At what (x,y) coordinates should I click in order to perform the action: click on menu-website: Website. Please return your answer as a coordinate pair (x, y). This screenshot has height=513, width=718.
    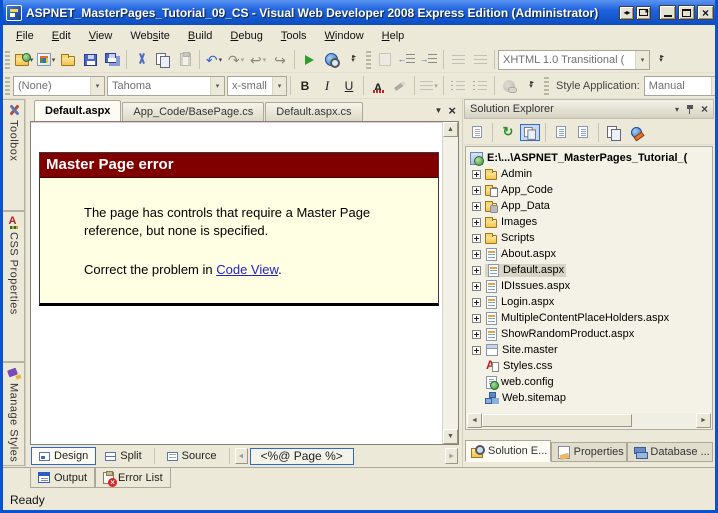
    Looking at the image, I should click on (150, 36).